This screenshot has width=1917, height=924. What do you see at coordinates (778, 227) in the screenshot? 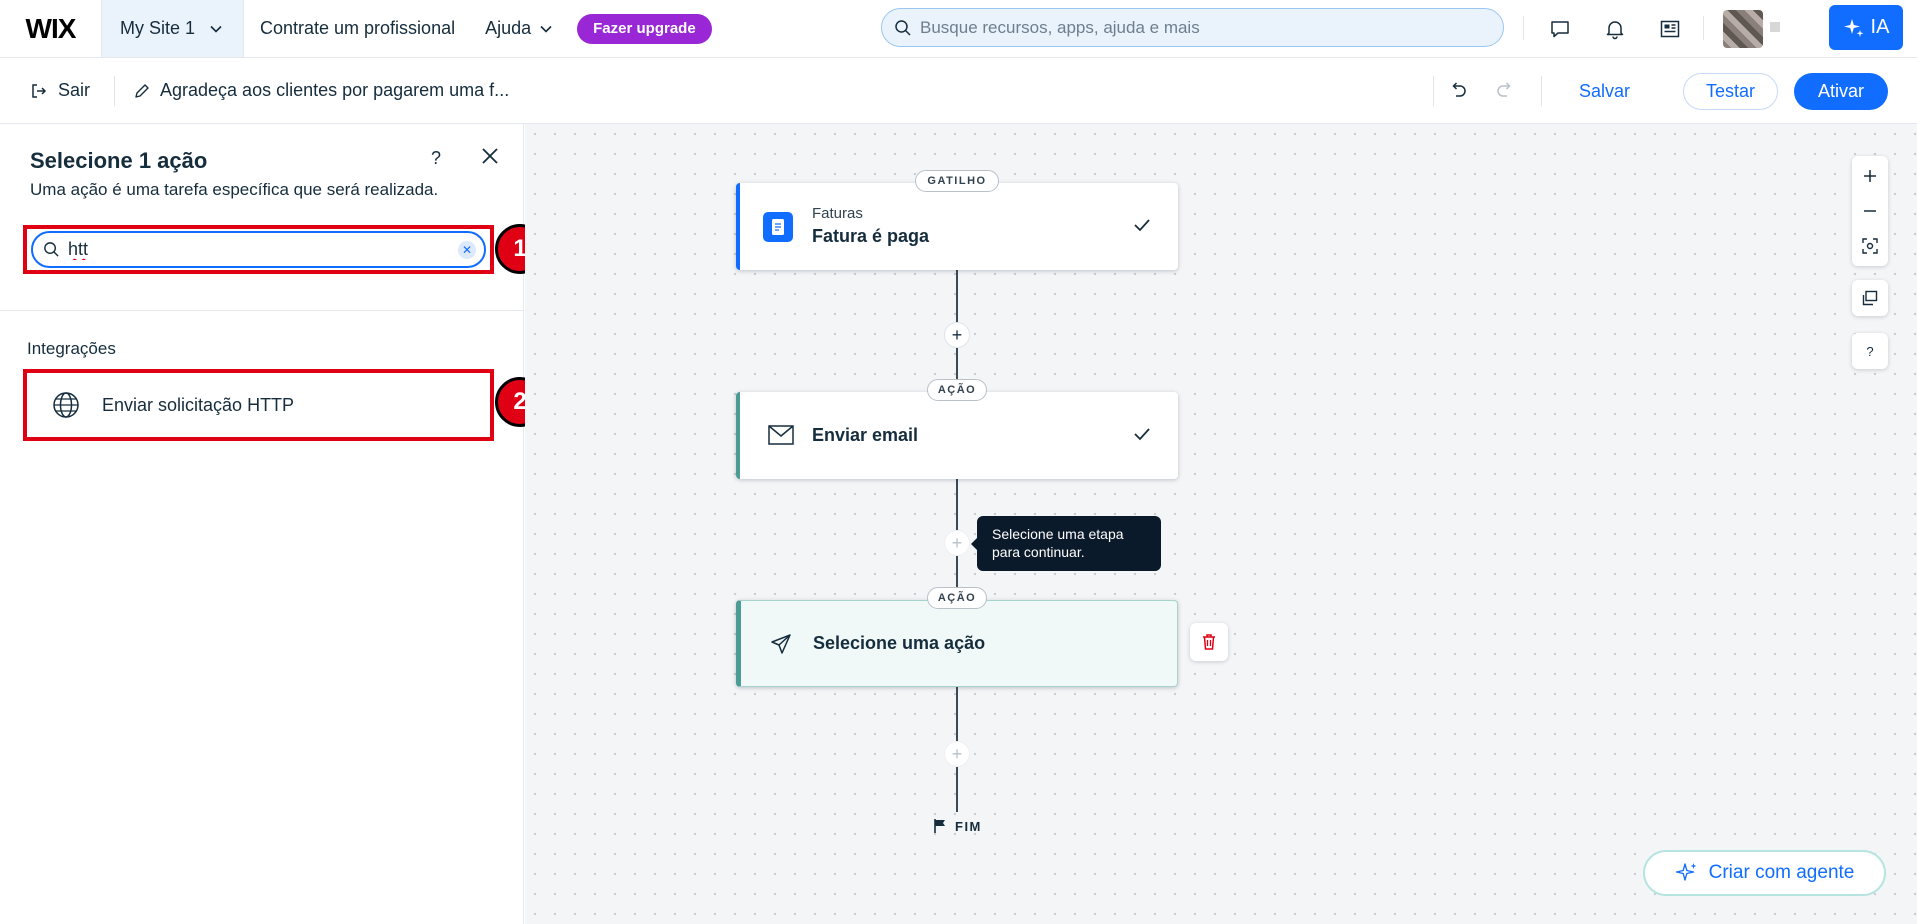
I see `invoice-icon` at bounding box center [778, 227].